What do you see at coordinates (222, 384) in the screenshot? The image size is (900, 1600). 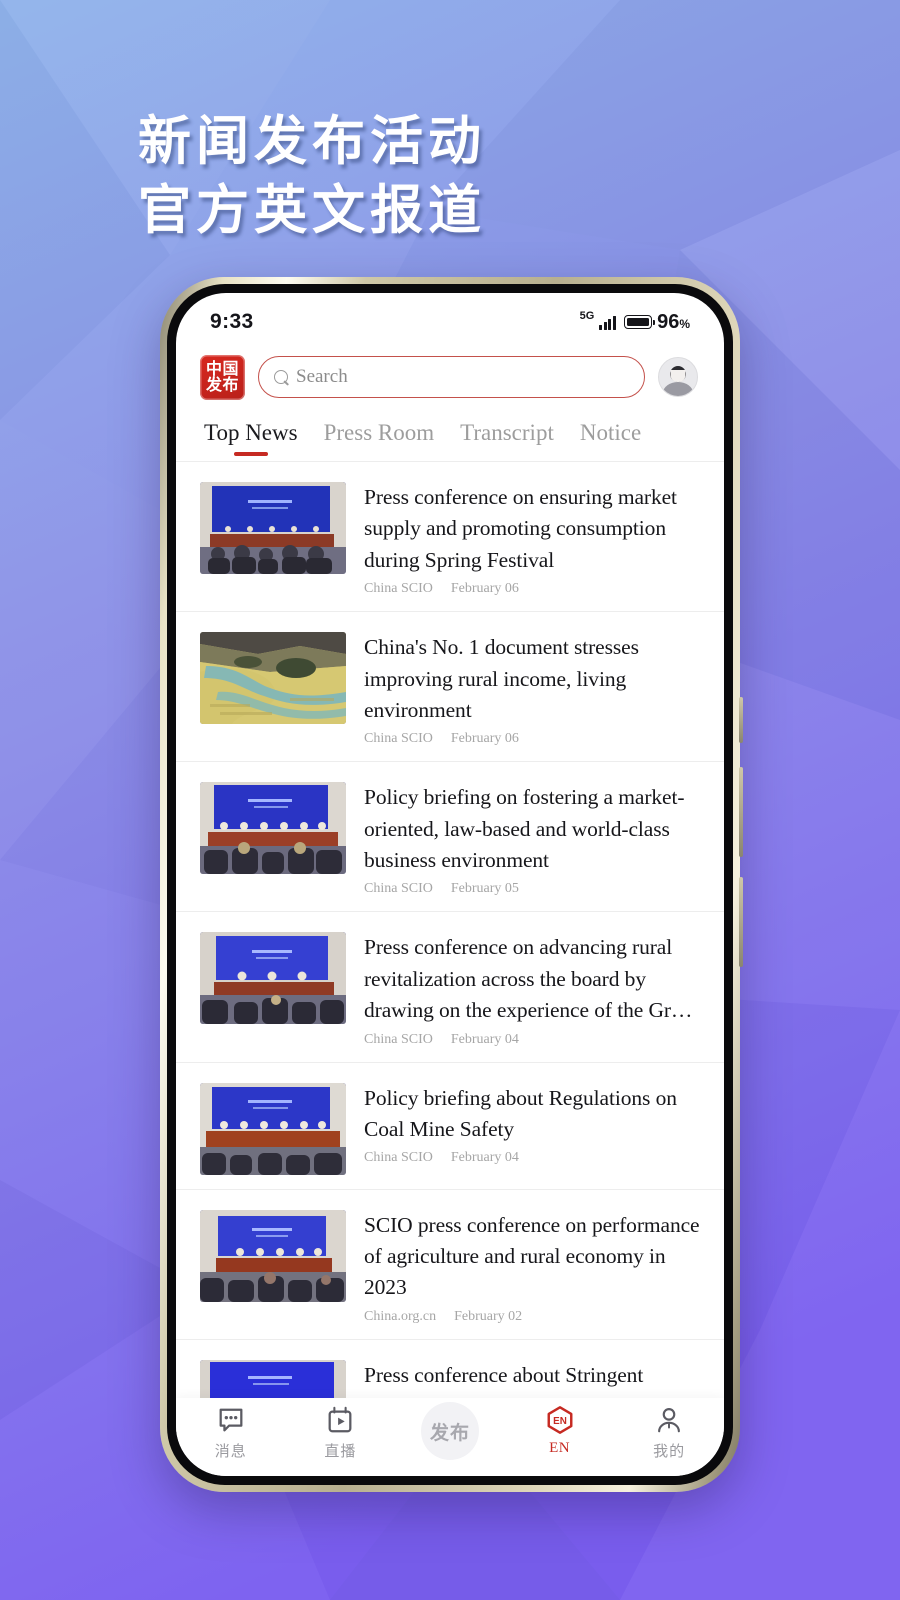 I see `app-logo-line-2: 发布` at bounding box center [222, 384].